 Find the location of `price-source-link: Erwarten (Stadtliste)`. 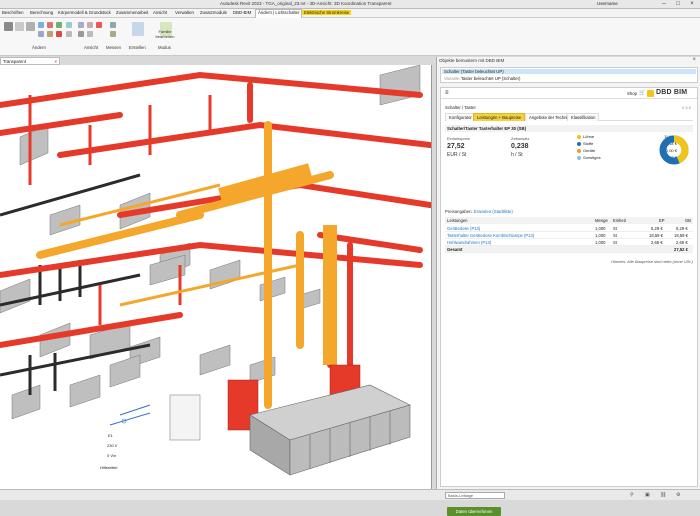

price-source-link: Erwarten (Stadtliste) is located at coordinates (493, 211).